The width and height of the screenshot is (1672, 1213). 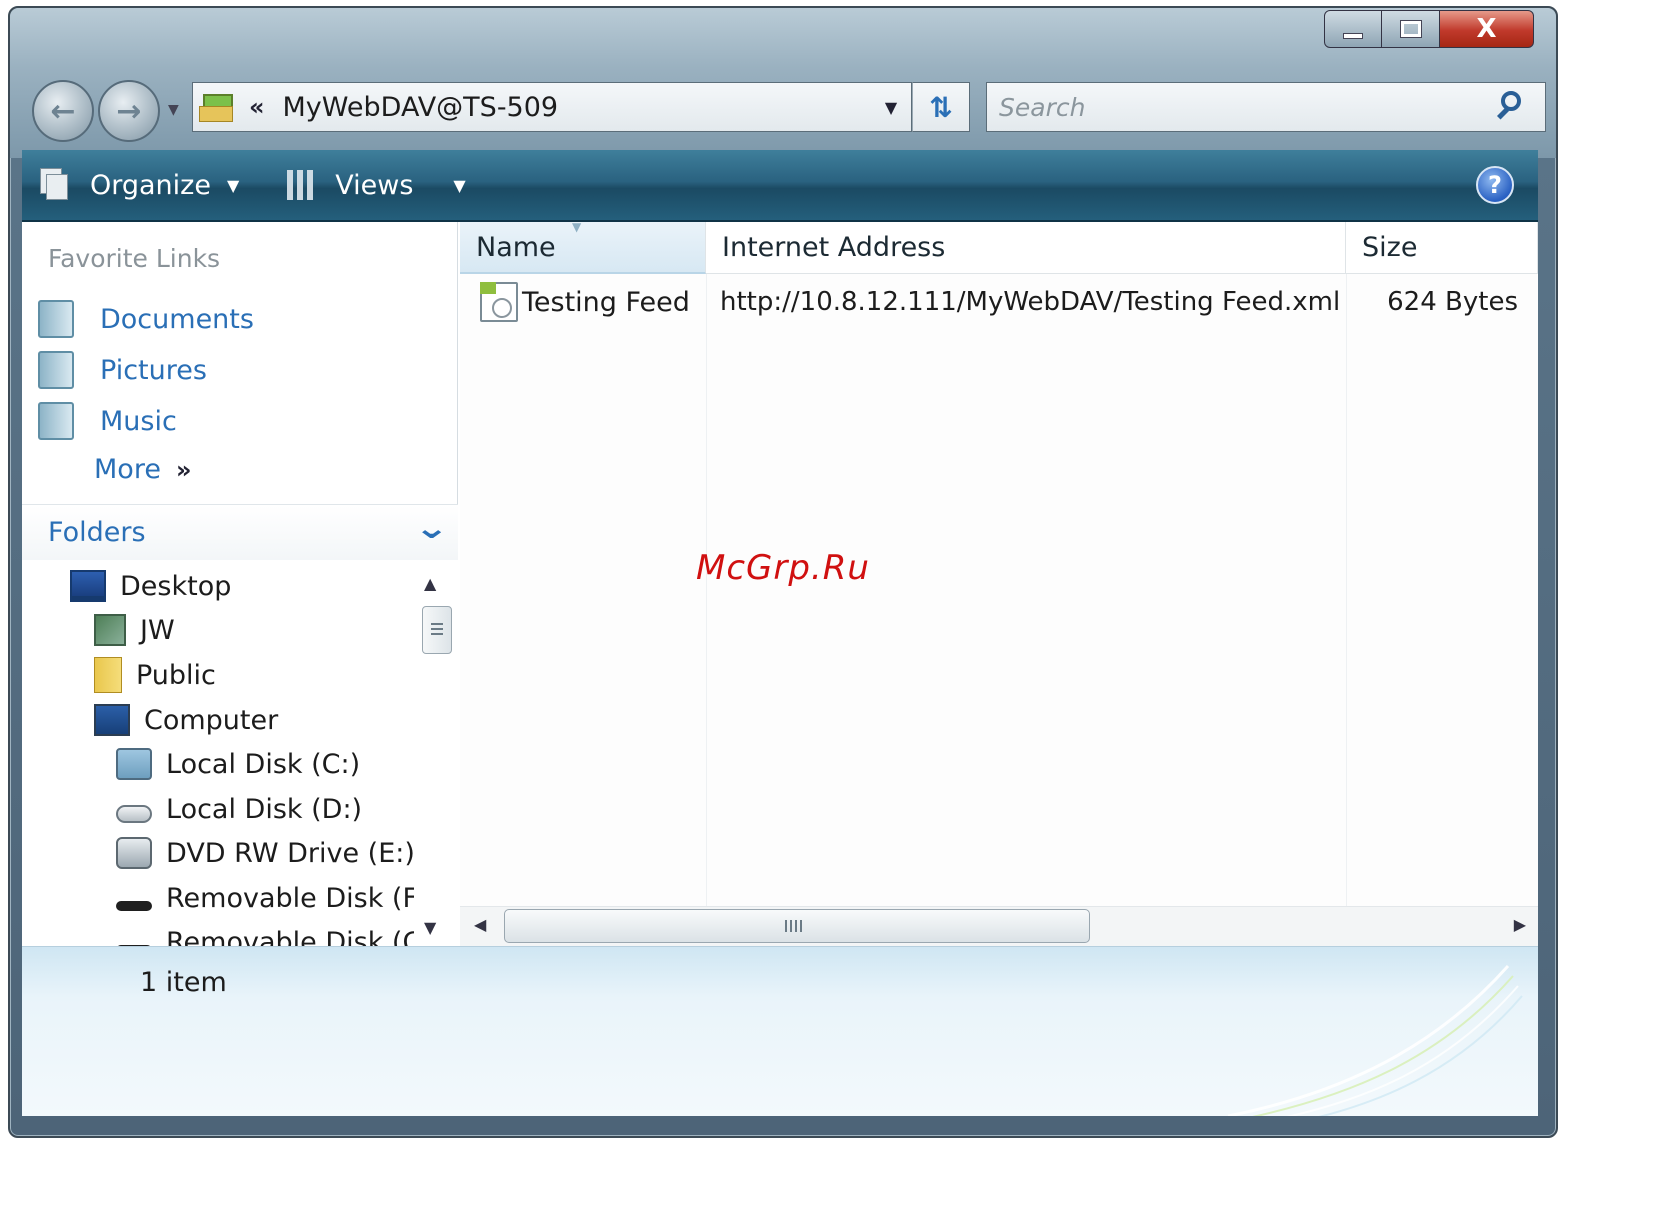 What do you see at coordinates (706, 590) in the screenshot?
I see `column-divider` at bounding box center [706, 590].